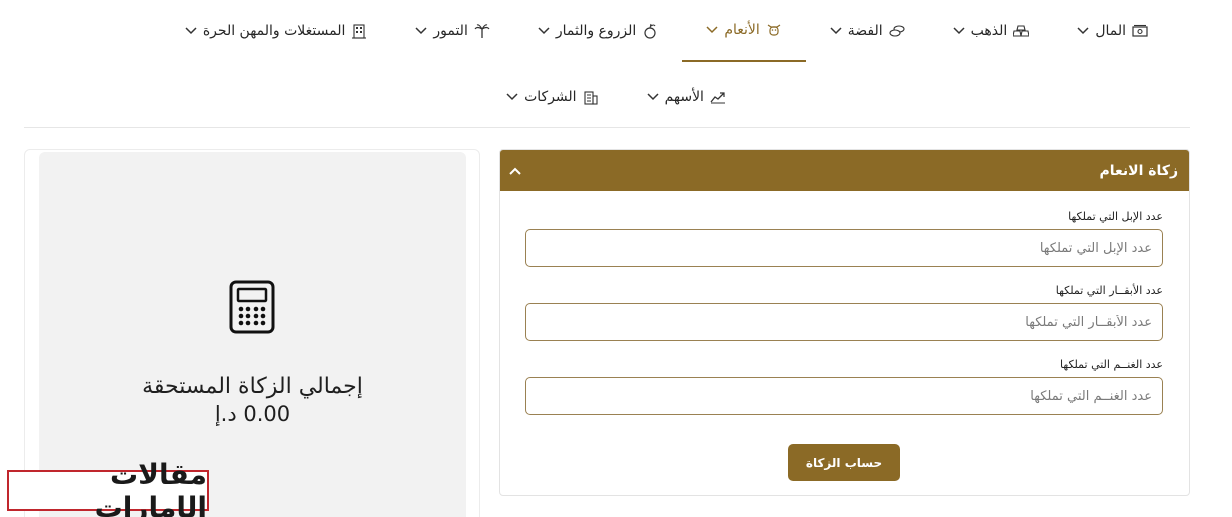 The image size is (1232, 517). Describe the element at coordinates (252, 386) in the screenshot. I see `total-zakat-label: إجمالي الزكاة المستحقة` at that location.